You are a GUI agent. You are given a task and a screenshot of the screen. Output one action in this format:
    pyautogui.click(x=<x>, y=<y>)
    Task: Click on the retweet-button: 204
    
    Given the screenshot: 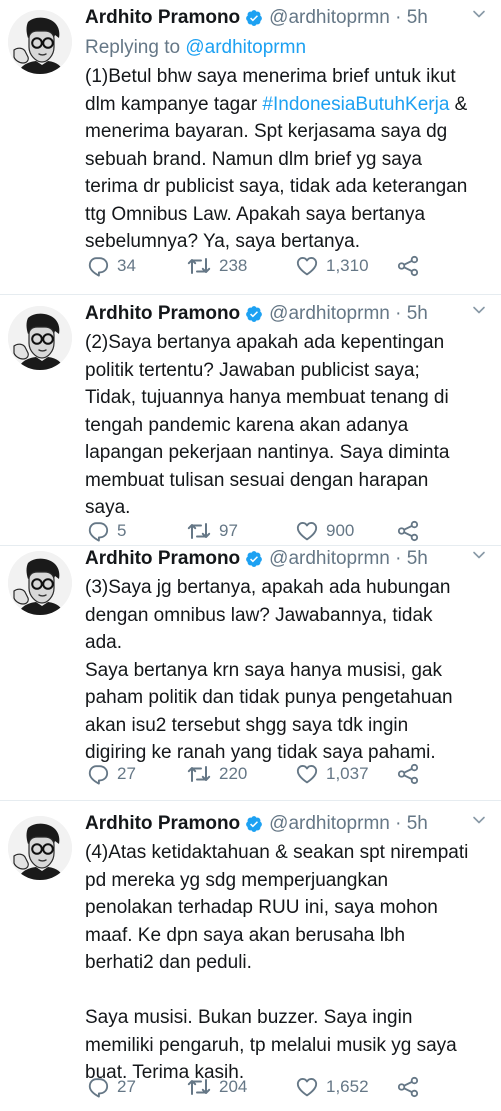 What is the action you would take?
    pyautogui.click(x=217, y=1087)
    